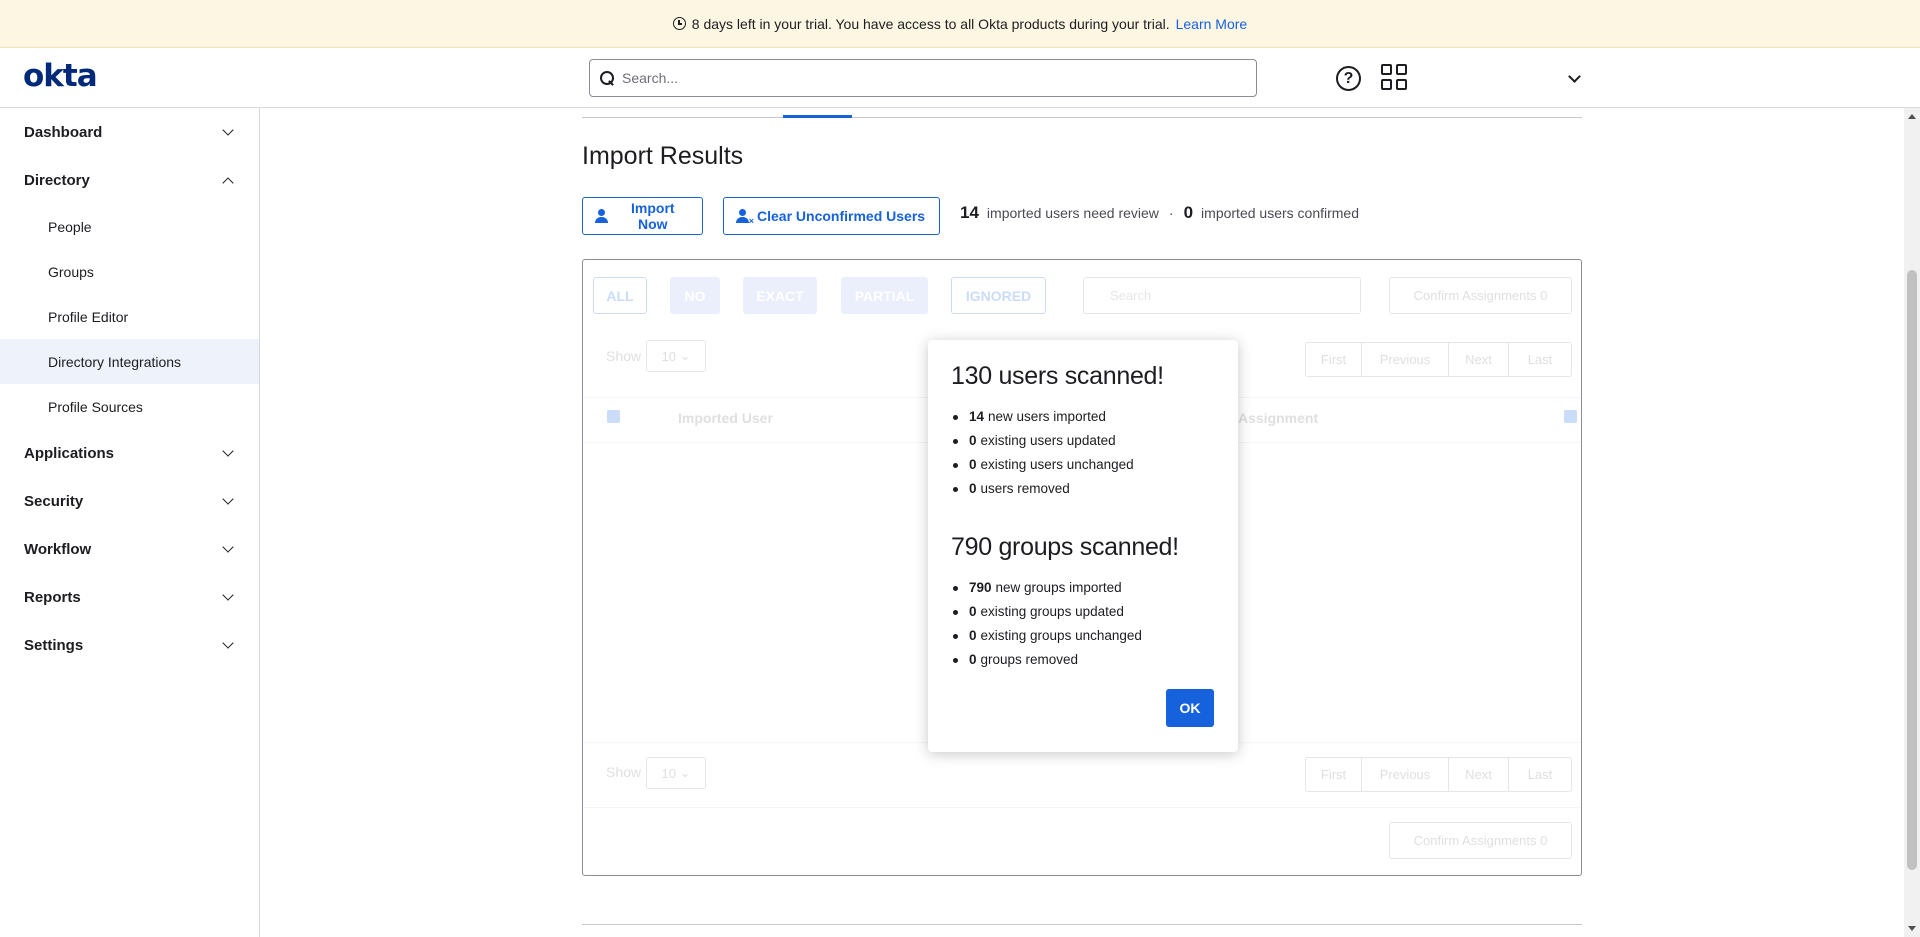  What do you see at coordinates (54, 645) in the screenshot?
I see `sidebar-item-label: Settings` at bounding box center [54, 645].